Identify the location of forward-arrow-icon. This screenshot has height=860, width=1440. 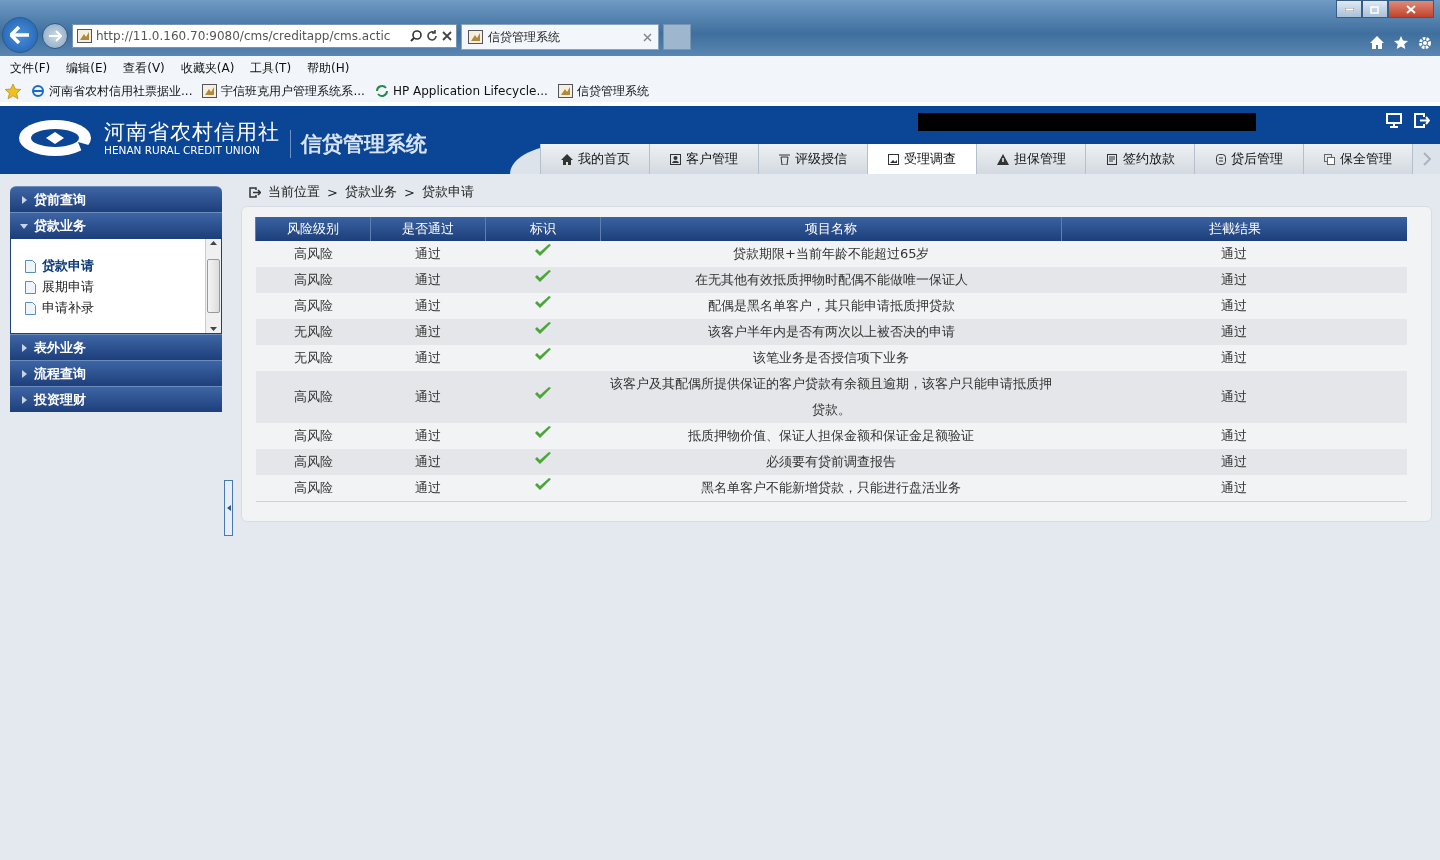
(55, 36).